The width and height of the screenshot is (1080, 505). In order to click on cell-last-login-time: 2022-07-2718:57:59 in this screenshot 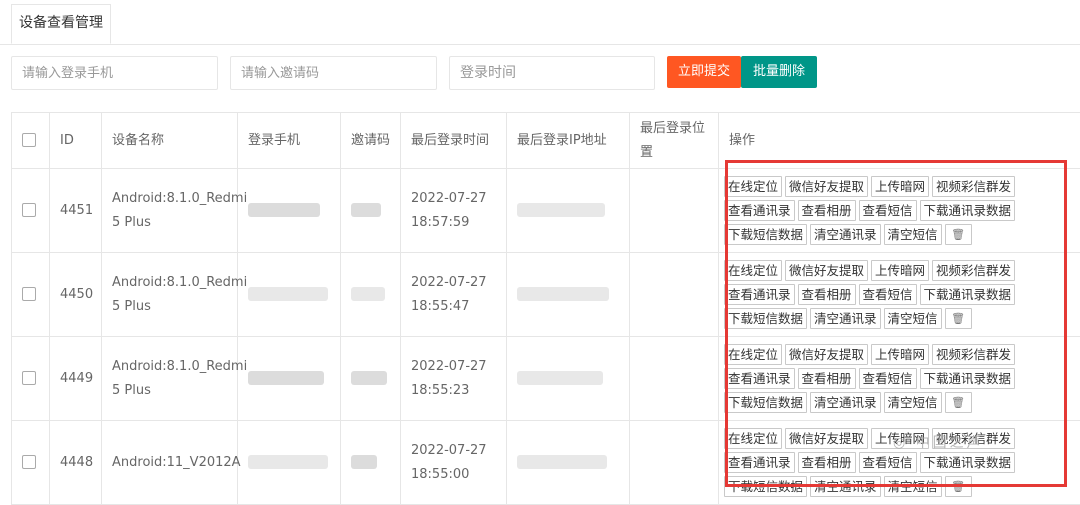, I will do `click(454, 211)`.